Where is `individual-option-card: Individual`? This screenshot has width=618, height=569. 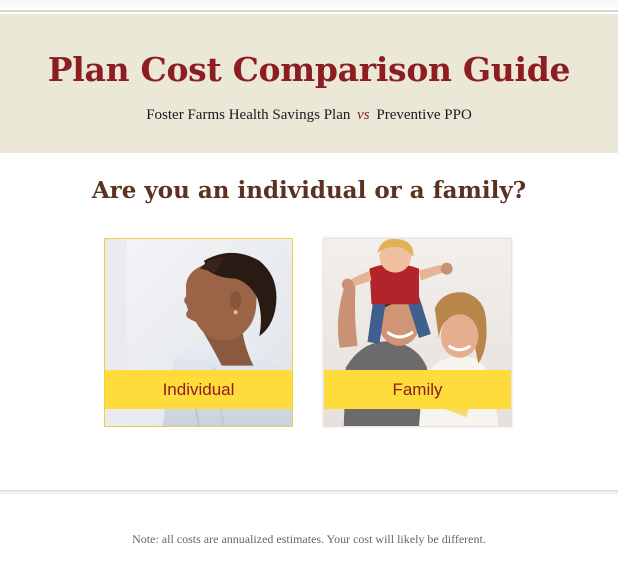 individual-option-card: Individual is located at coordinates (198, 332).